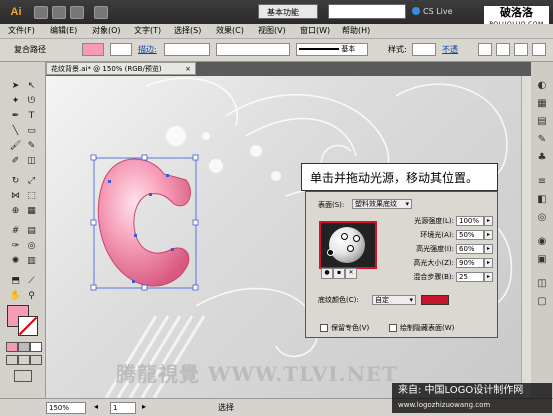 The width and height of the screenshot is (553, 416). I want to click on help-search-input, so click(367, 11).